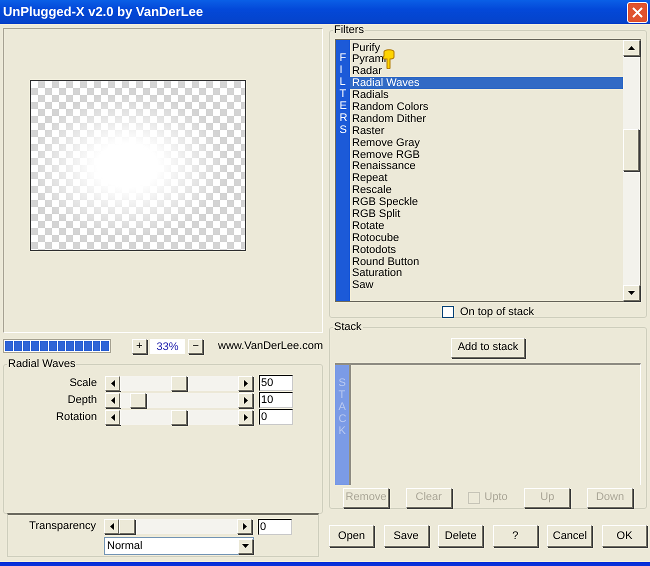  I want to click on filter-item: Rotocube, so click(486, 238).